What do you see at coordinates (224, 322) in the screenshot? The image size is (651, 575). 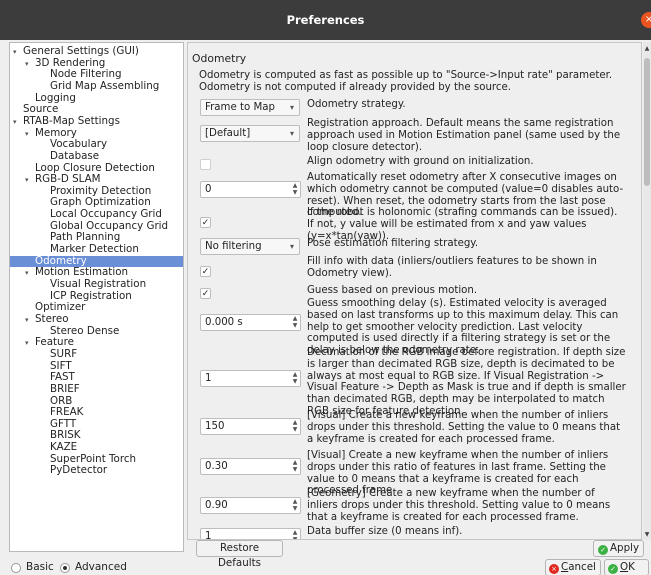 I see `option-value: 0.000 s` at bounding box center [224, 322].